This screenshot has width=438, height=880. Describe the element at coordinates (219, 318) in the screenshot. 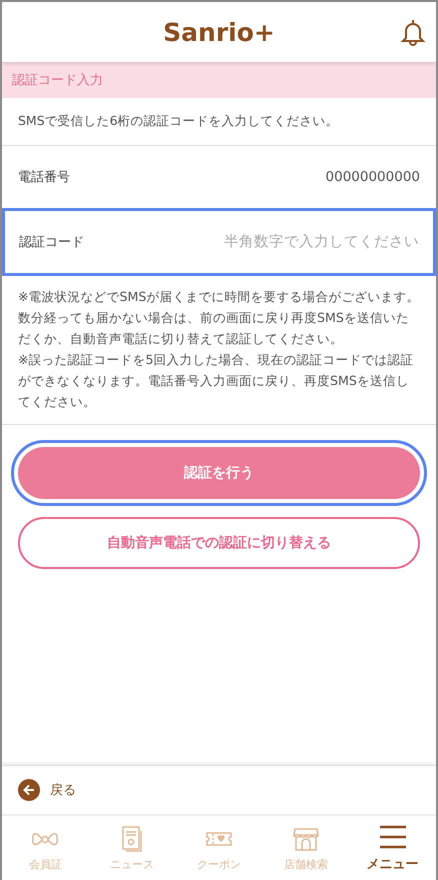

I see `note-text: ※電波状況などでSMSが届くまでに時間を要する場合がございます。数分経っても届かない場合は、前の画面に戻り再度SMSを送信いただくか、自動音声電話に切り替えて認証してください。` at that location.